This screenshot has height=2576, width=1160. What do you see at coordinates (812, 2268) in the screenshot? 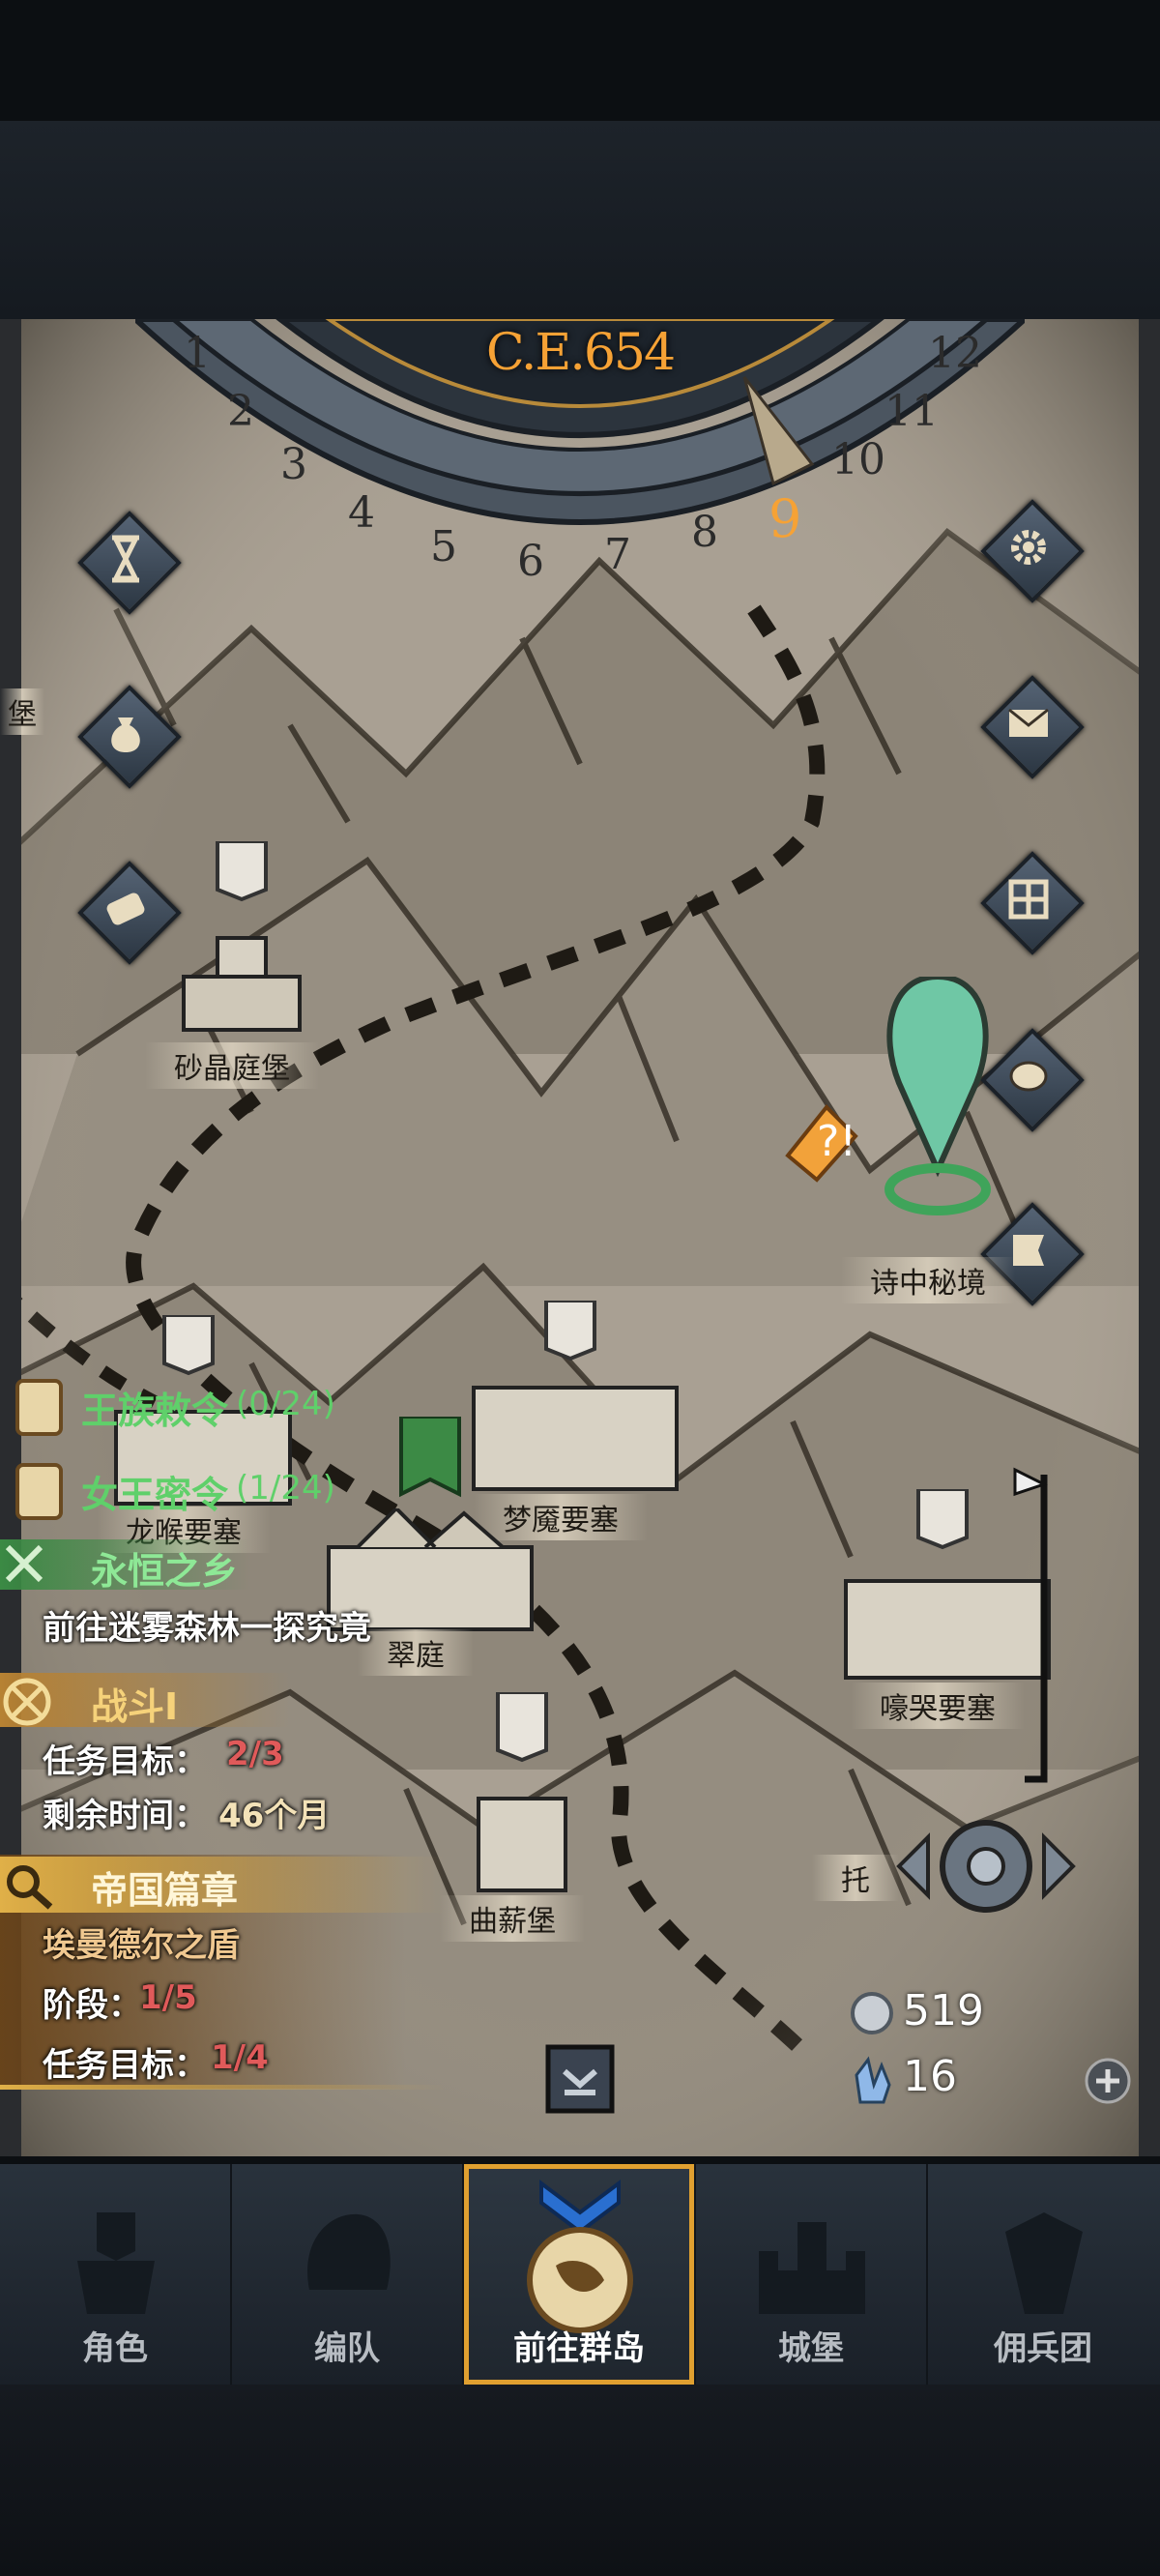
I see `castle-icon` at bounding box center [812, 2268].